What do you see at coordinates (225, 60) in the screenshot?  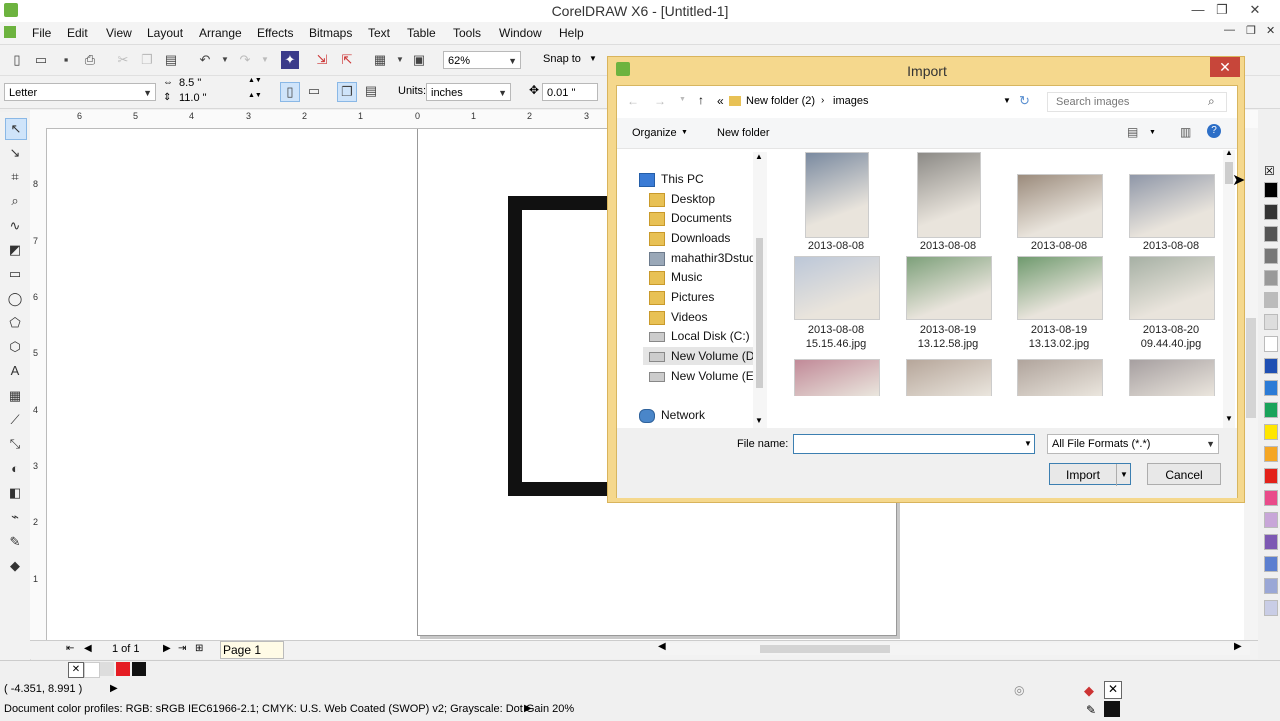 I see `undo-dropdown-icon: ▼` at bounding box center [225, 60].